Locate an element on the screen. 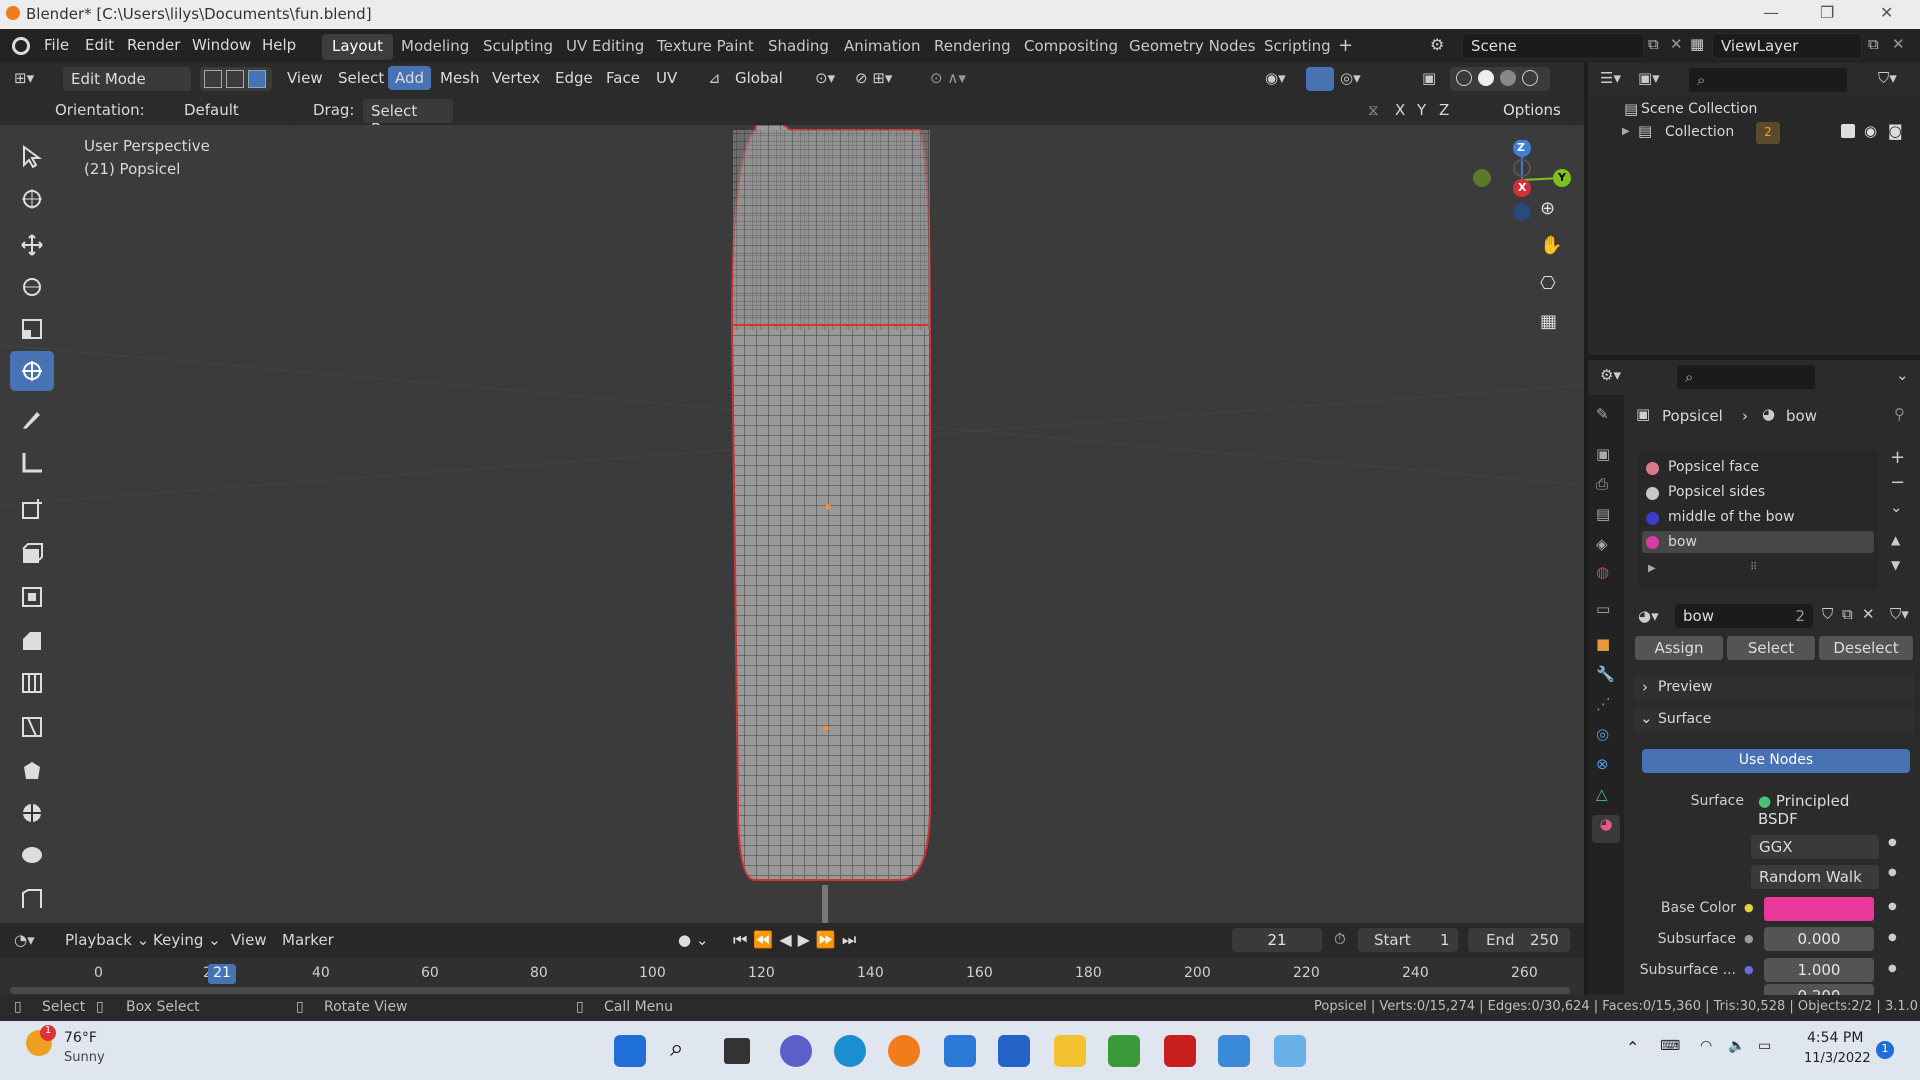 The width and height of the screenshot is (1920, 1080). keyboard-icon: ⌨ is located at coordinates (1670, 1046).